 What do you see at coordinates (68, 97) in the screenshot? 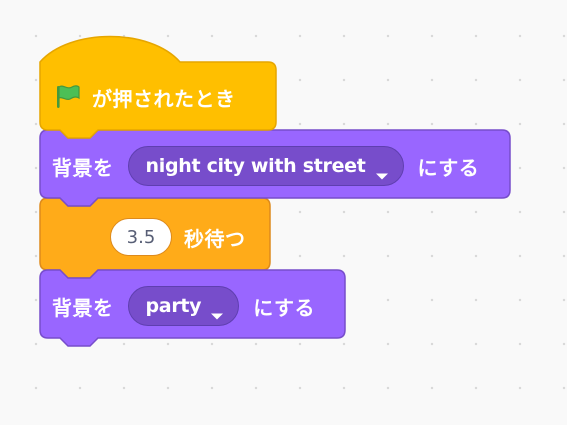
I see `green-flag-icon` at bounding box center [68, 97].